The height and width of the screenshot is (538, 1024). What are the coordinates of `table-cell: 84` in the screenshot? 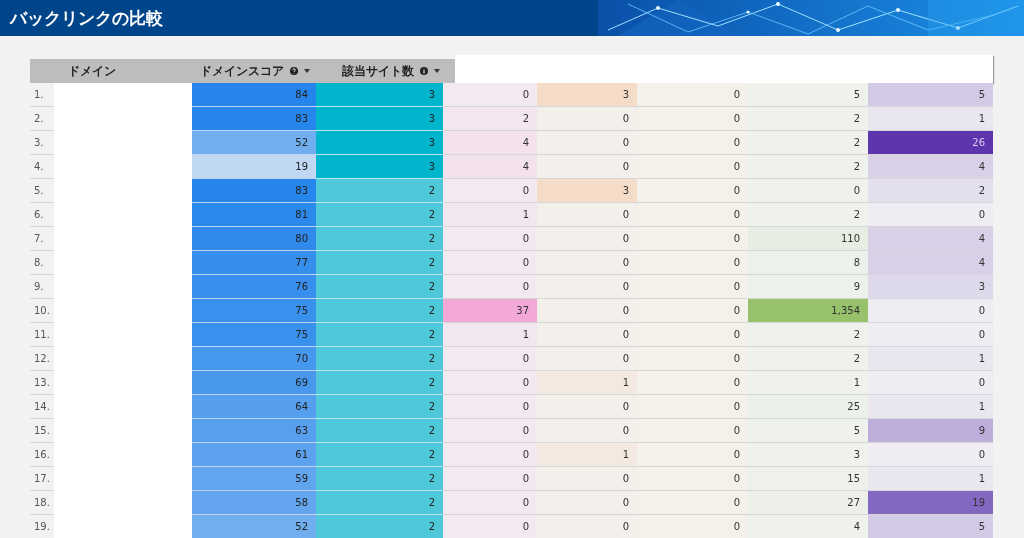 It's located at (254, 95).